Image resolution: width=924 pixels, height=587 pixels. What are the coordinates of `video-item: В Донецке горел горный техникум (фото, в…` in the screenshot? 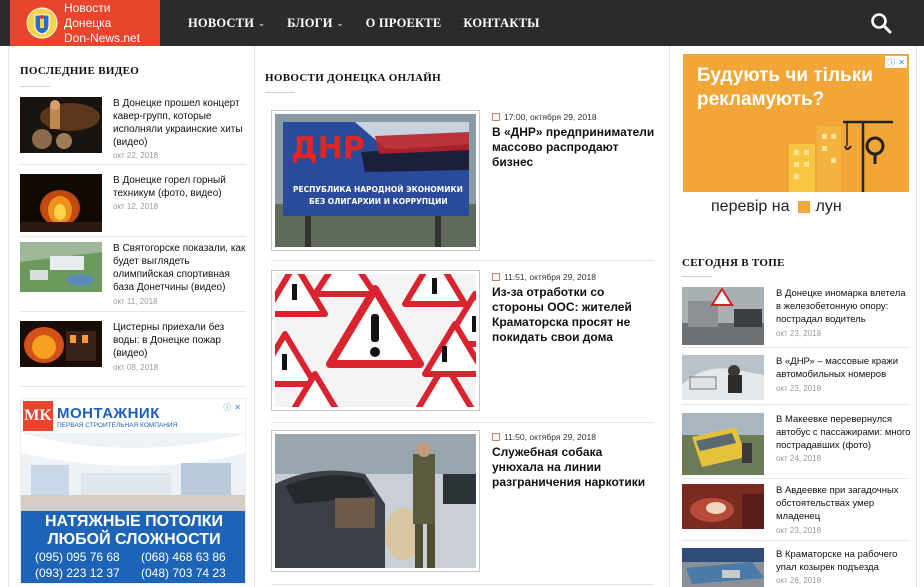 It's located at (133, 209).